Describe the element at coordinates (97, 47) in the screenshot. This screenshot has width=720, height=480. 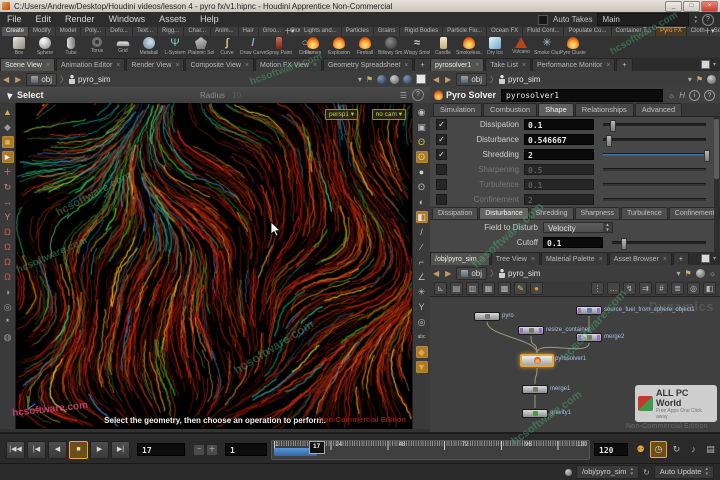
I see `tool-torus: Torus` at that location.